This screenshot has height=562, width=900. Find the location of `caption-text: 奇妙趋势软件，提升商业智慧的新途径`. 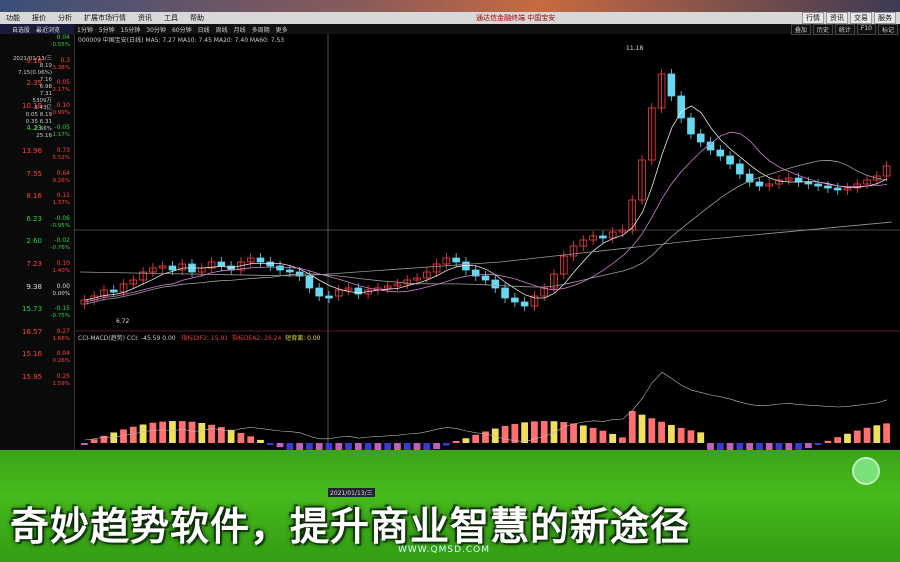

caption-text: 奇妙趋势软件，提升商业智慧的新途径 is located at coordinates (350, 527).